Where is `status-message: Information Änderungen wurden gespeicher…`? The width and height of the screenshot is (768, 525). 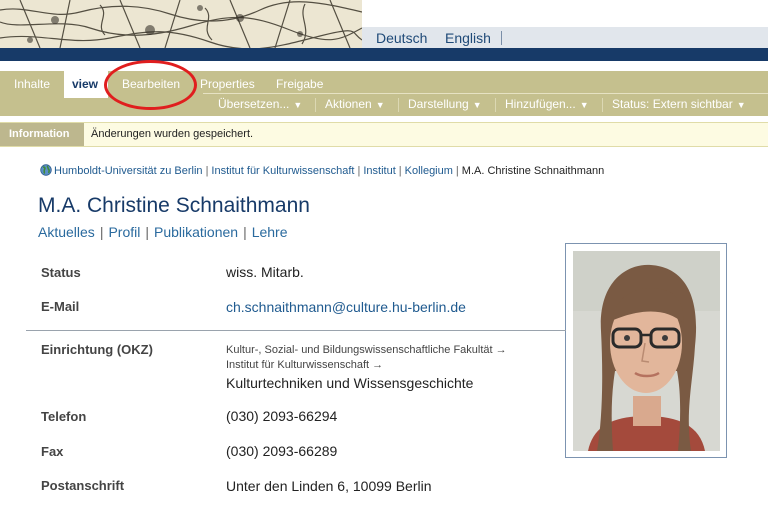 status-message: Information Änderungen wurden gespeicher… is located at coordinates (384, 134).